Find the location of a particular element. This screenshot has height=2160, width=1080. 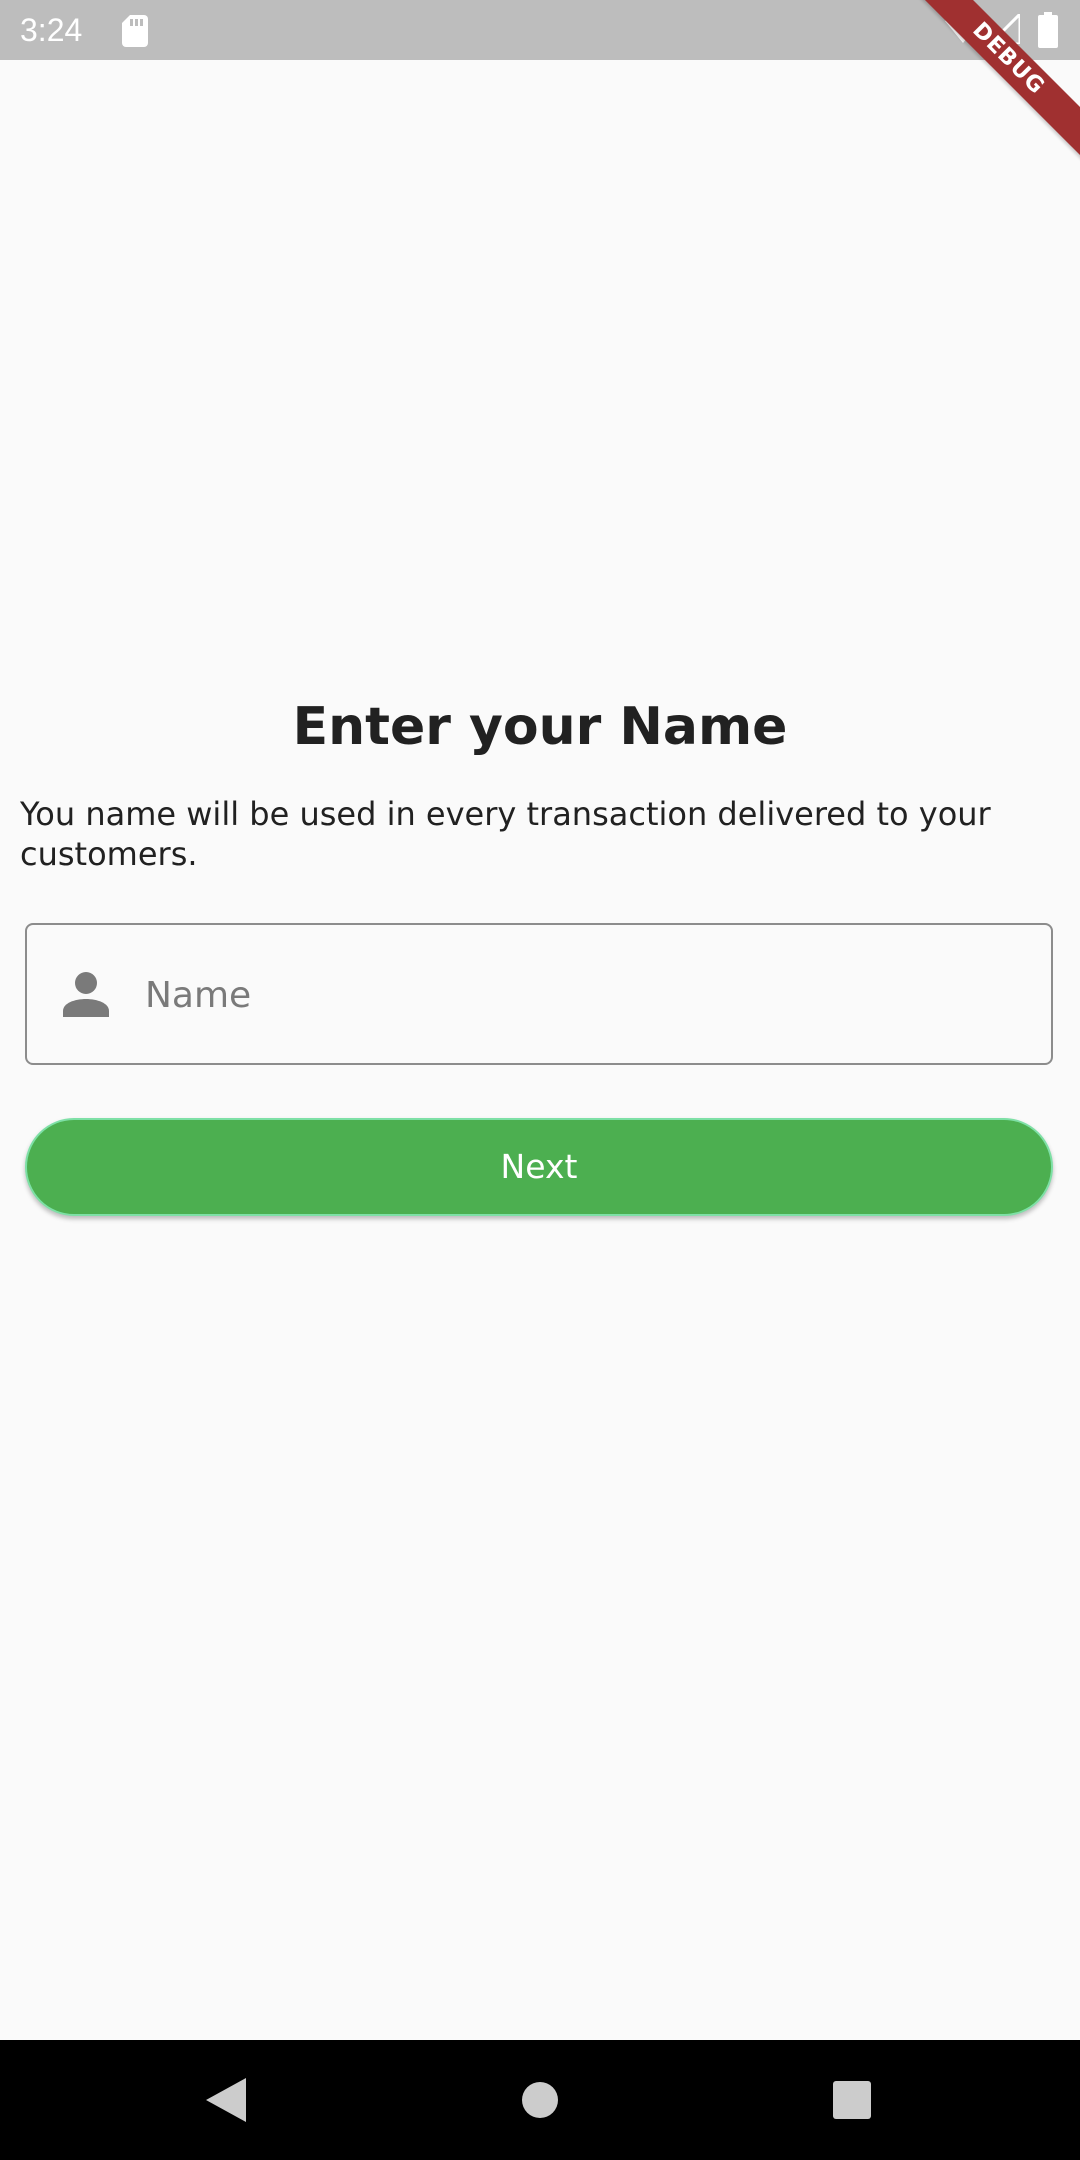

sd-card-icon is located at coordinates (135, 31).